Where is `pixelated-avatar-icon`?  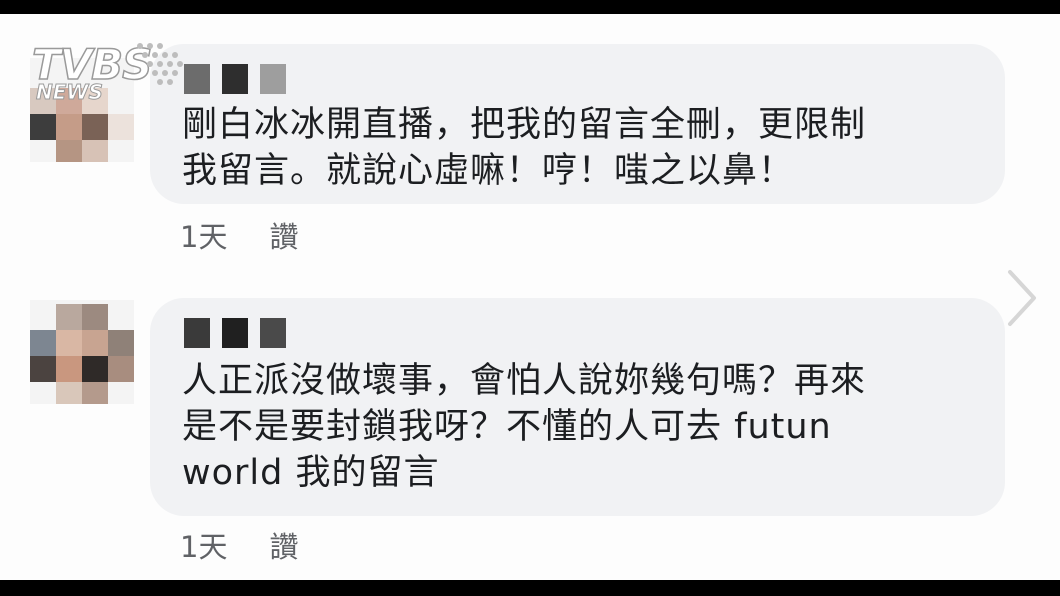 pixelated-avatar-icon is located at coordinates (82, 352).